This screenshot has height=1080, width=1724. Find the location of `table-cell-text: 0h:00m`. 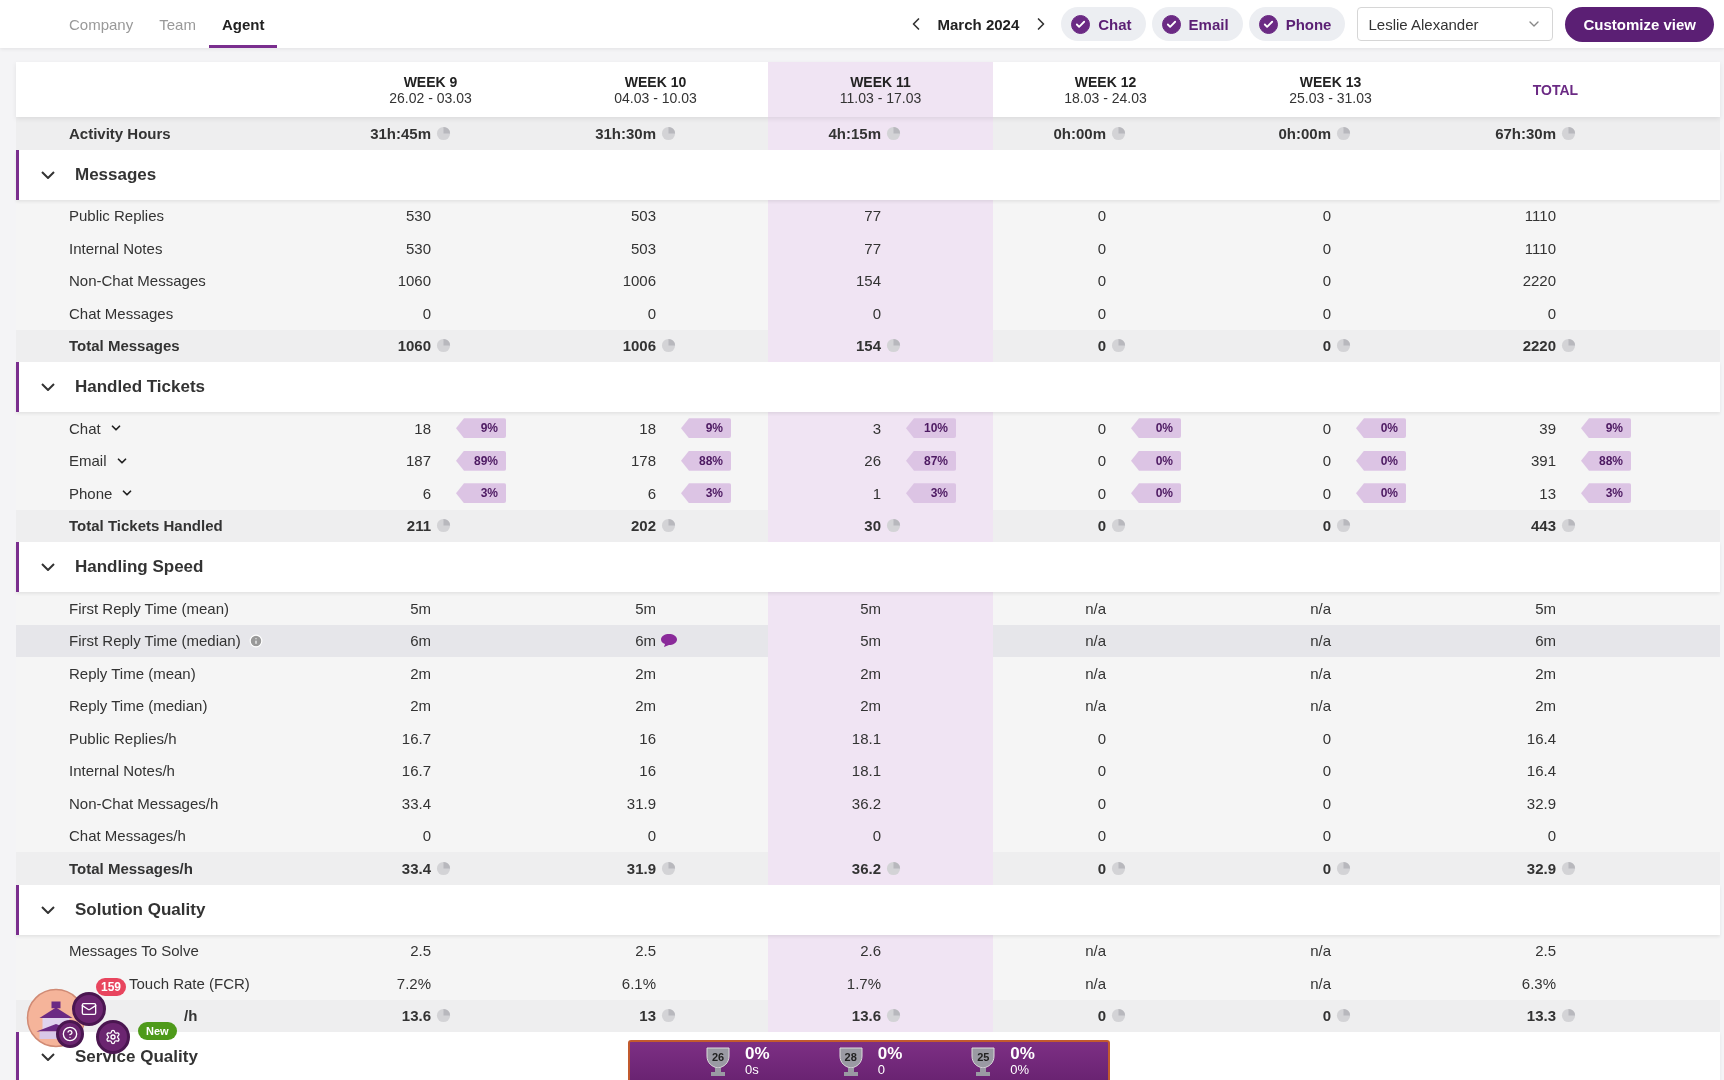

table-cell-text: 0h:00m is located at coordinates (1079, 133).